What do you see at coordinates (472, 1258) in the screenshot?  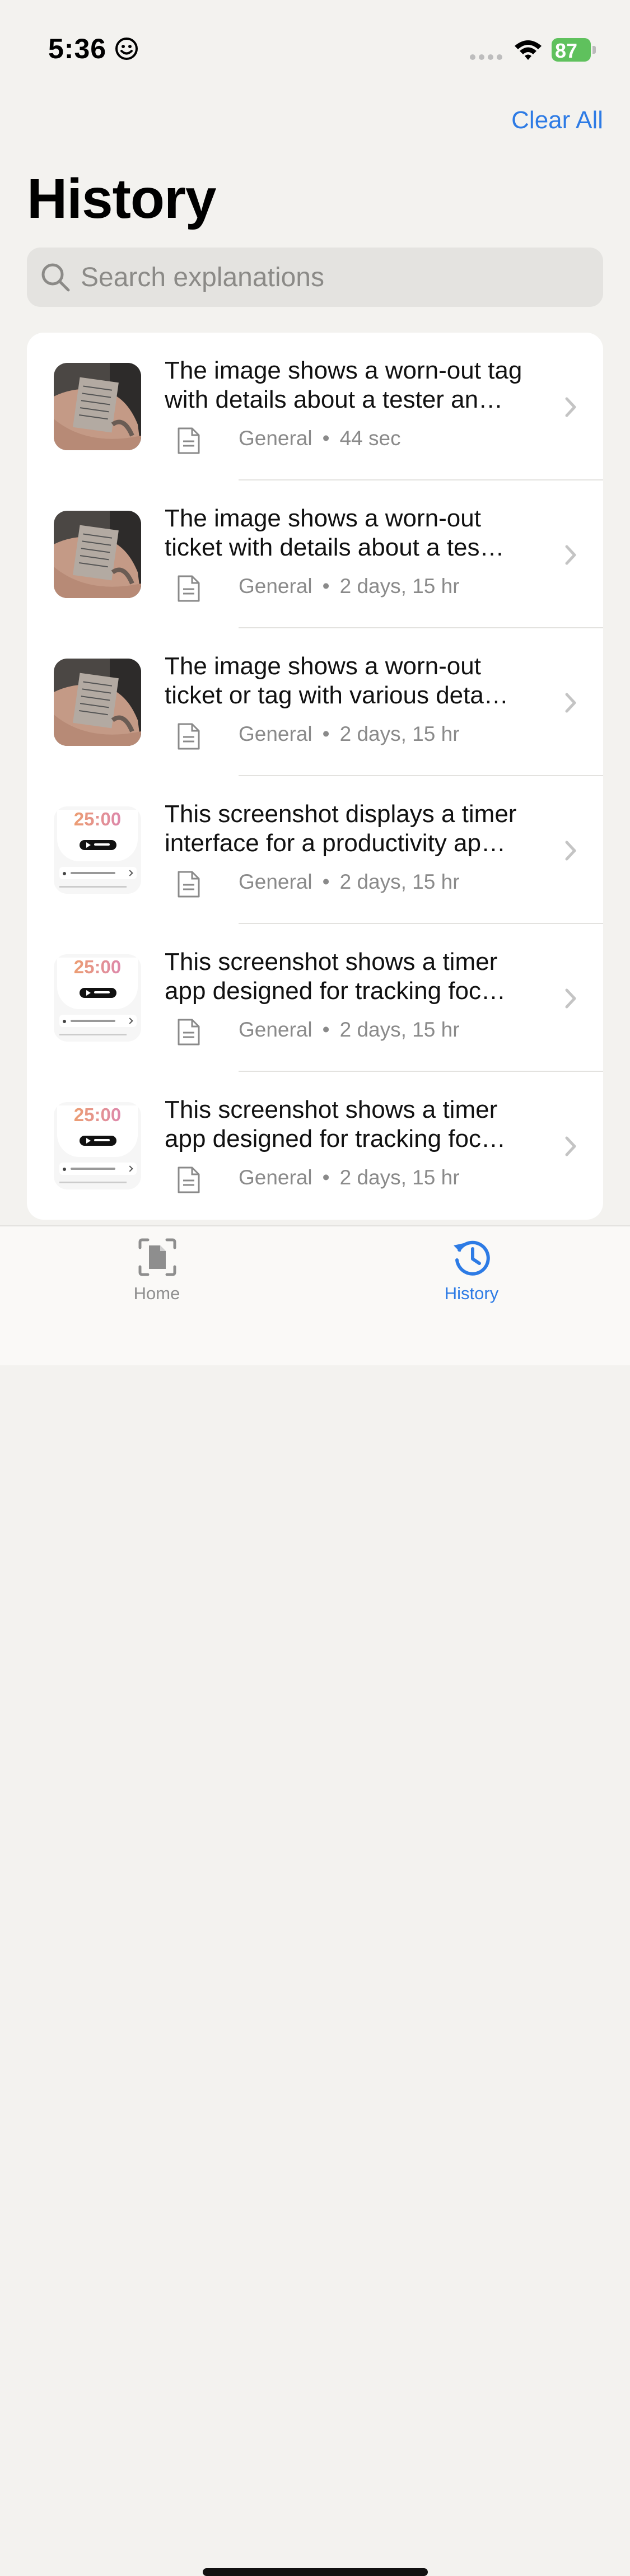 I see `clock-history-icon` at bounding box center [472, 1258].